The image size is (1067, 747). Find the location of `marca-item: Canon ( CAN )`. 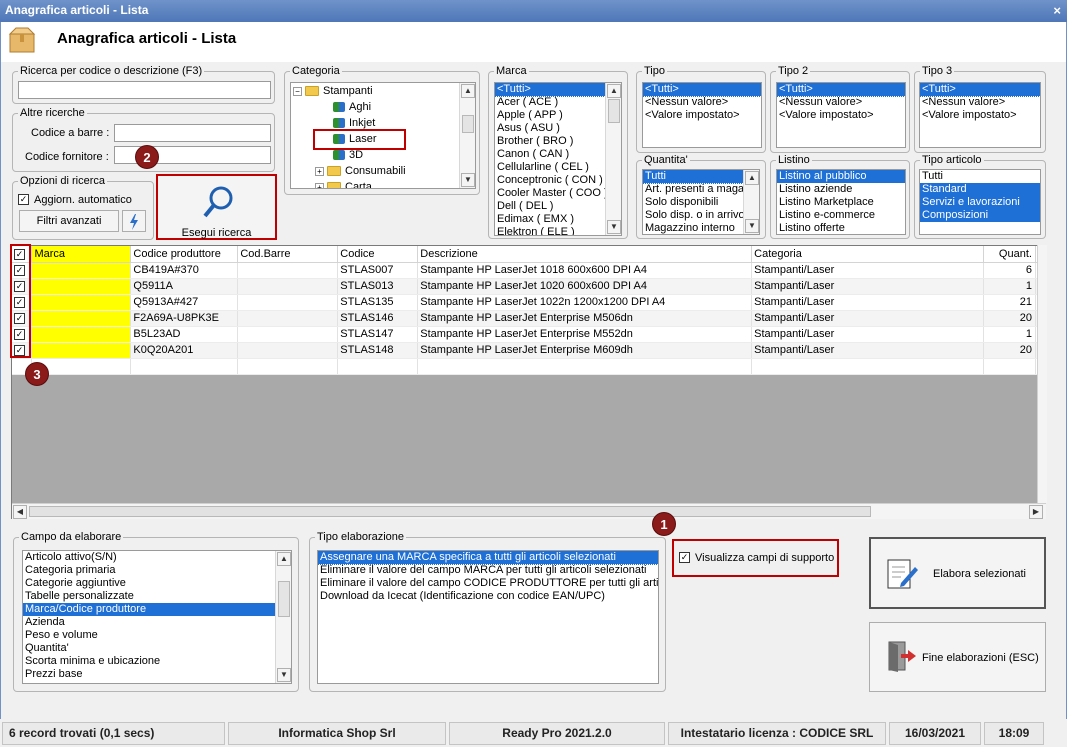

marca-item: Canon ( CAN ) is located at coordinates (558, 154).